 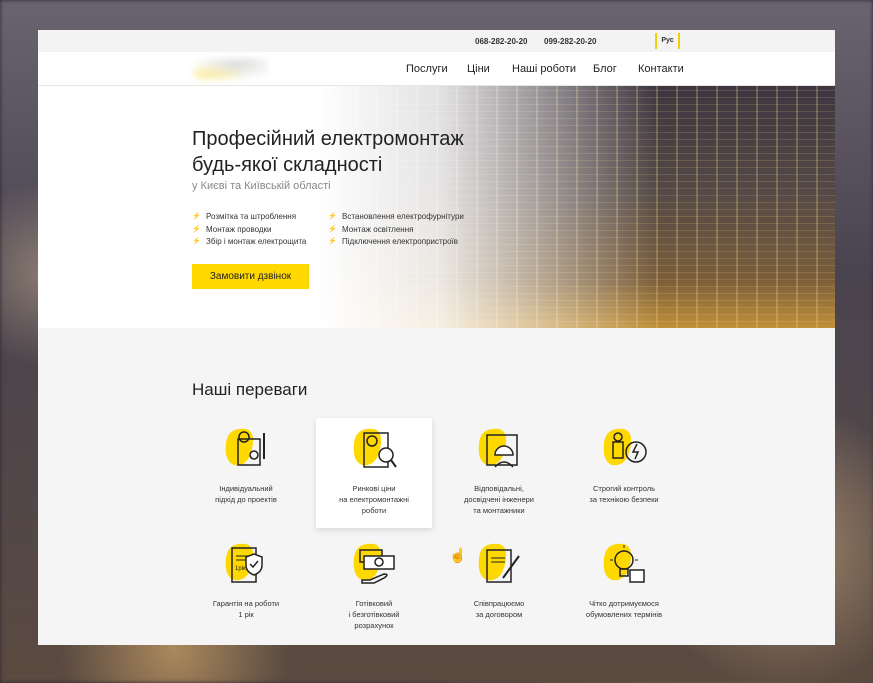 I want to click on feature-item: Підключення електропристроїв, so click(x=396, y=242).